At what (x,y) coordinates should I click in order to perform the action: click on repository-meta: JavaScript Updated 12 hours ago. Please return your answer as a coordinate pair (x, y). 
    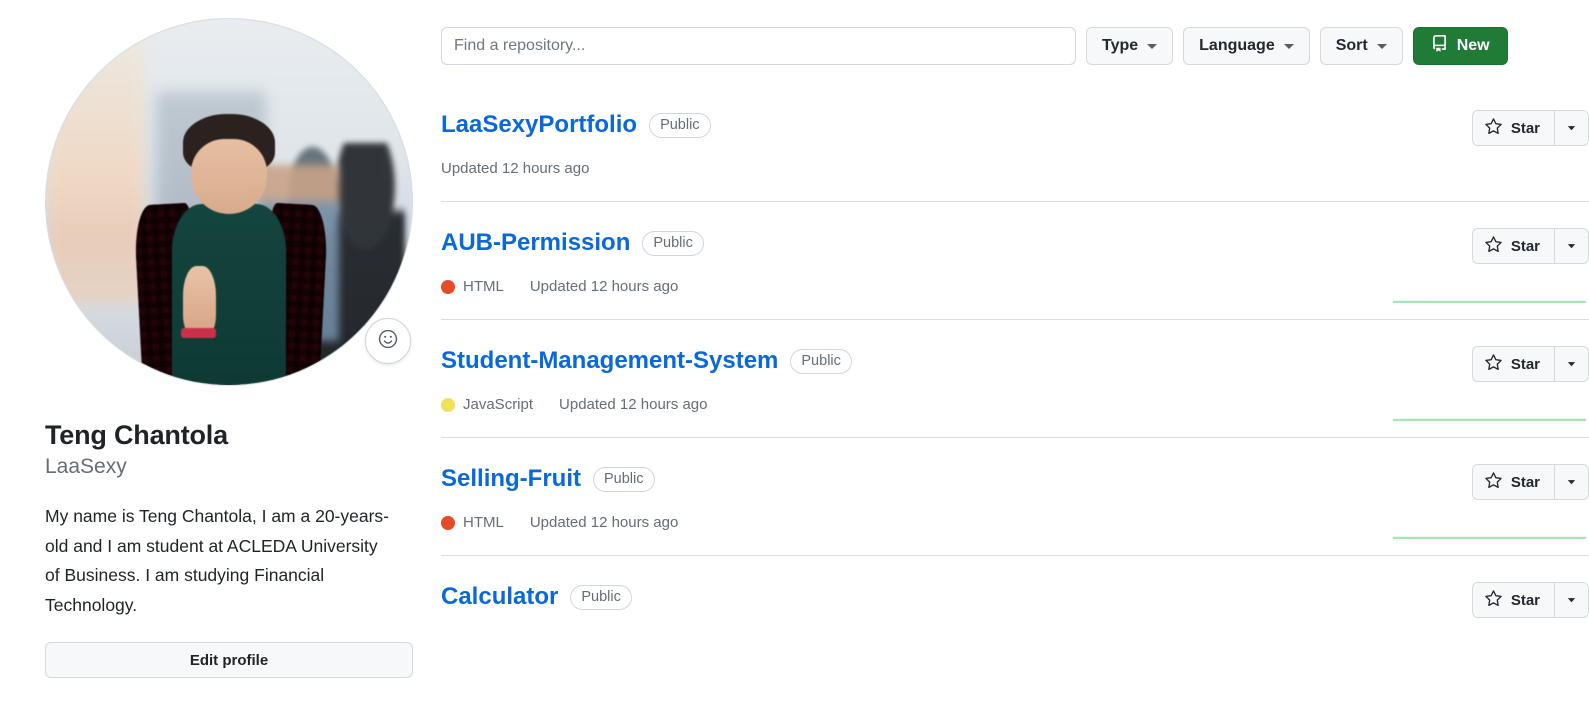
    Looking at the image, I should click on (915, 404).